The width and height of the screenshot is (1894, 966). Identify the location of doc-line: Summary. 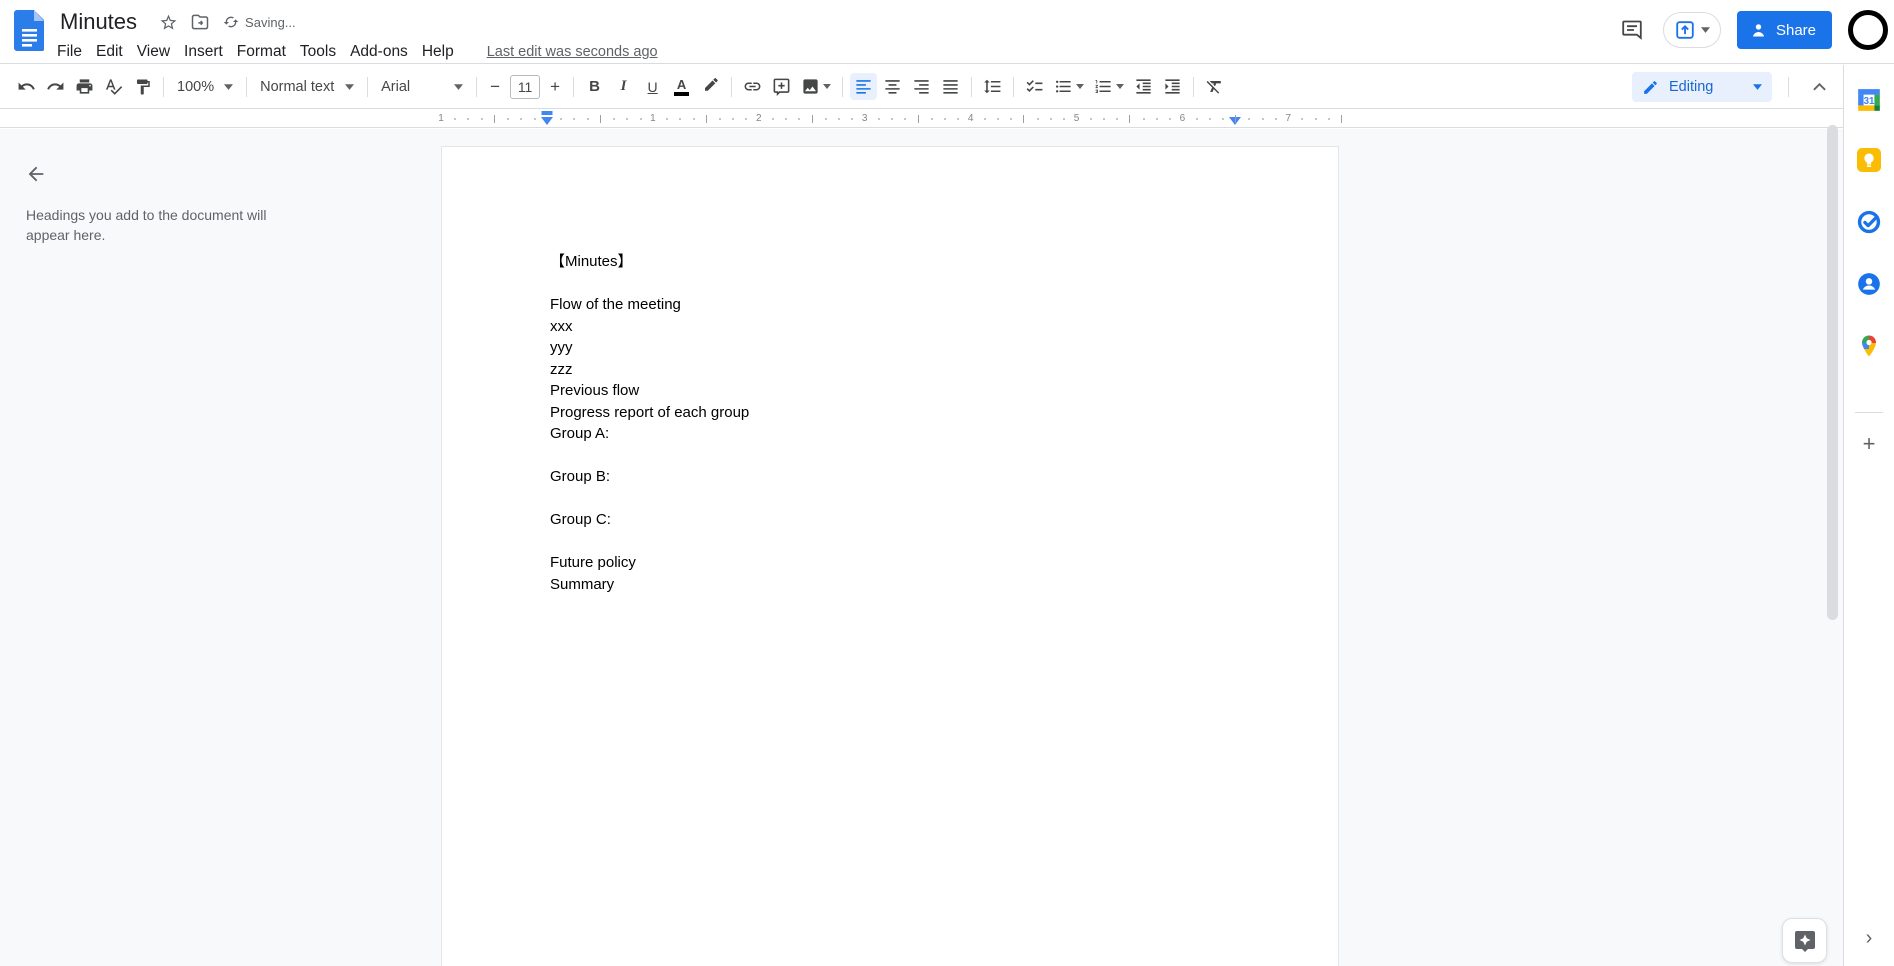
(894, 585).